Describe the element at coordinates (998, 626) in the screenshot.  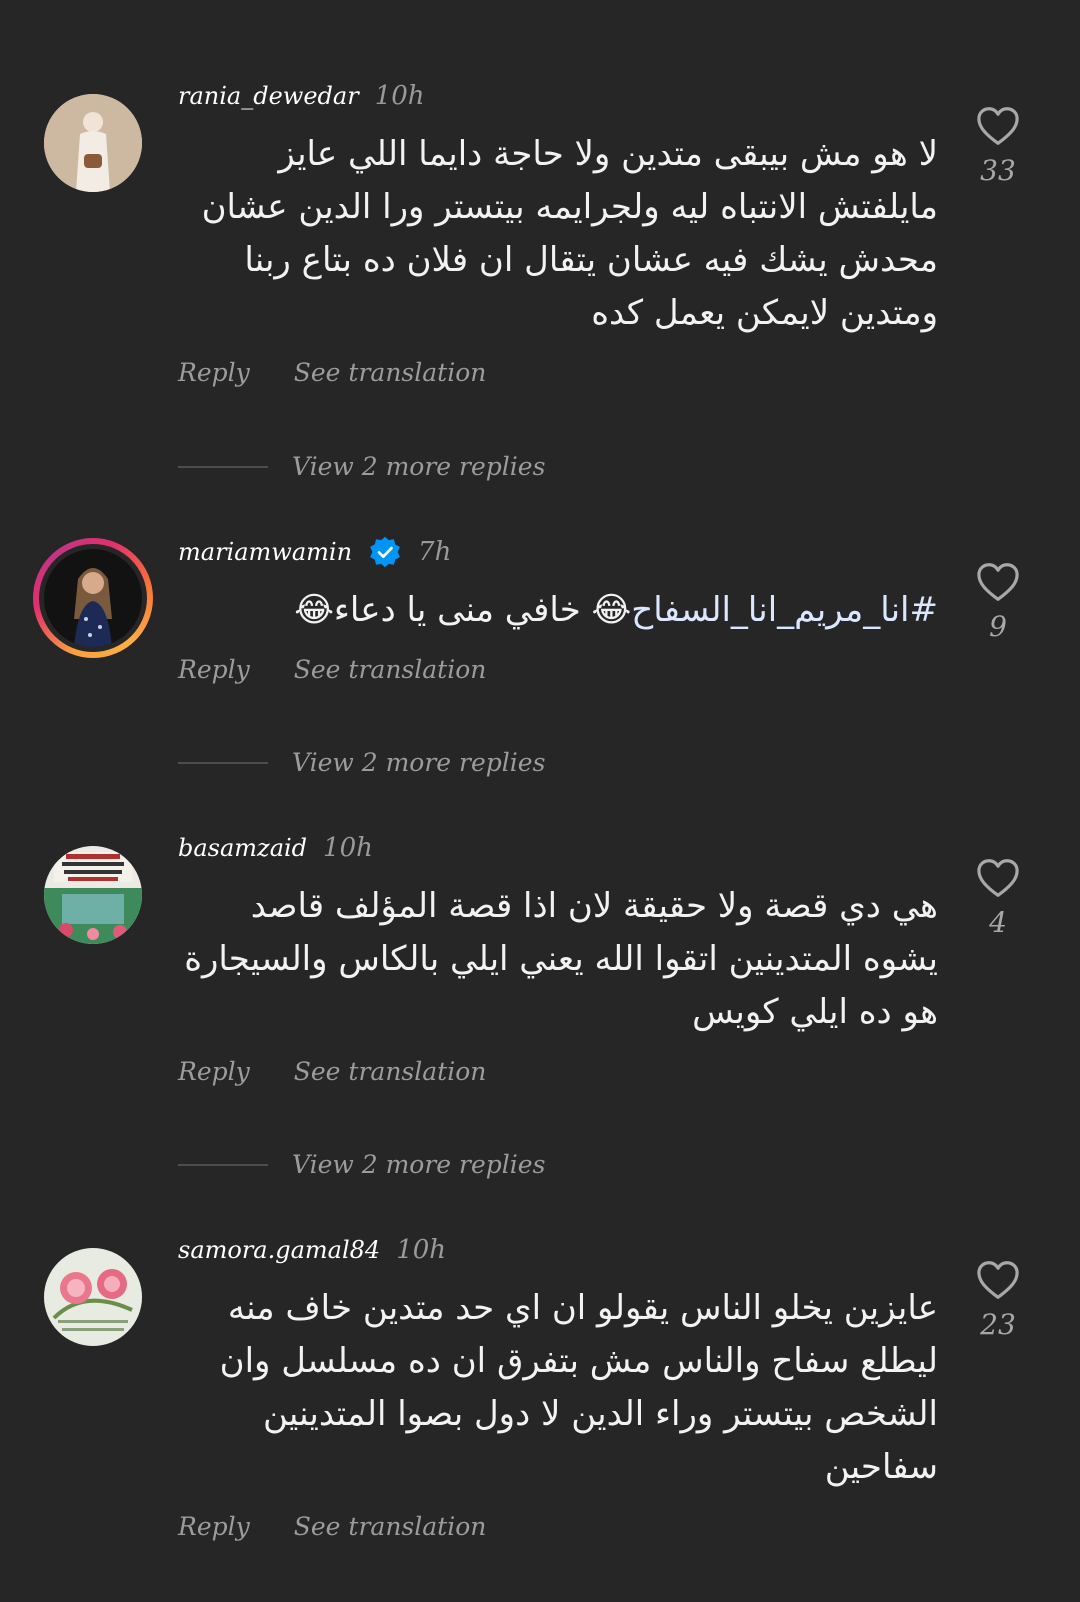
I see `like-count: 9` at that location.